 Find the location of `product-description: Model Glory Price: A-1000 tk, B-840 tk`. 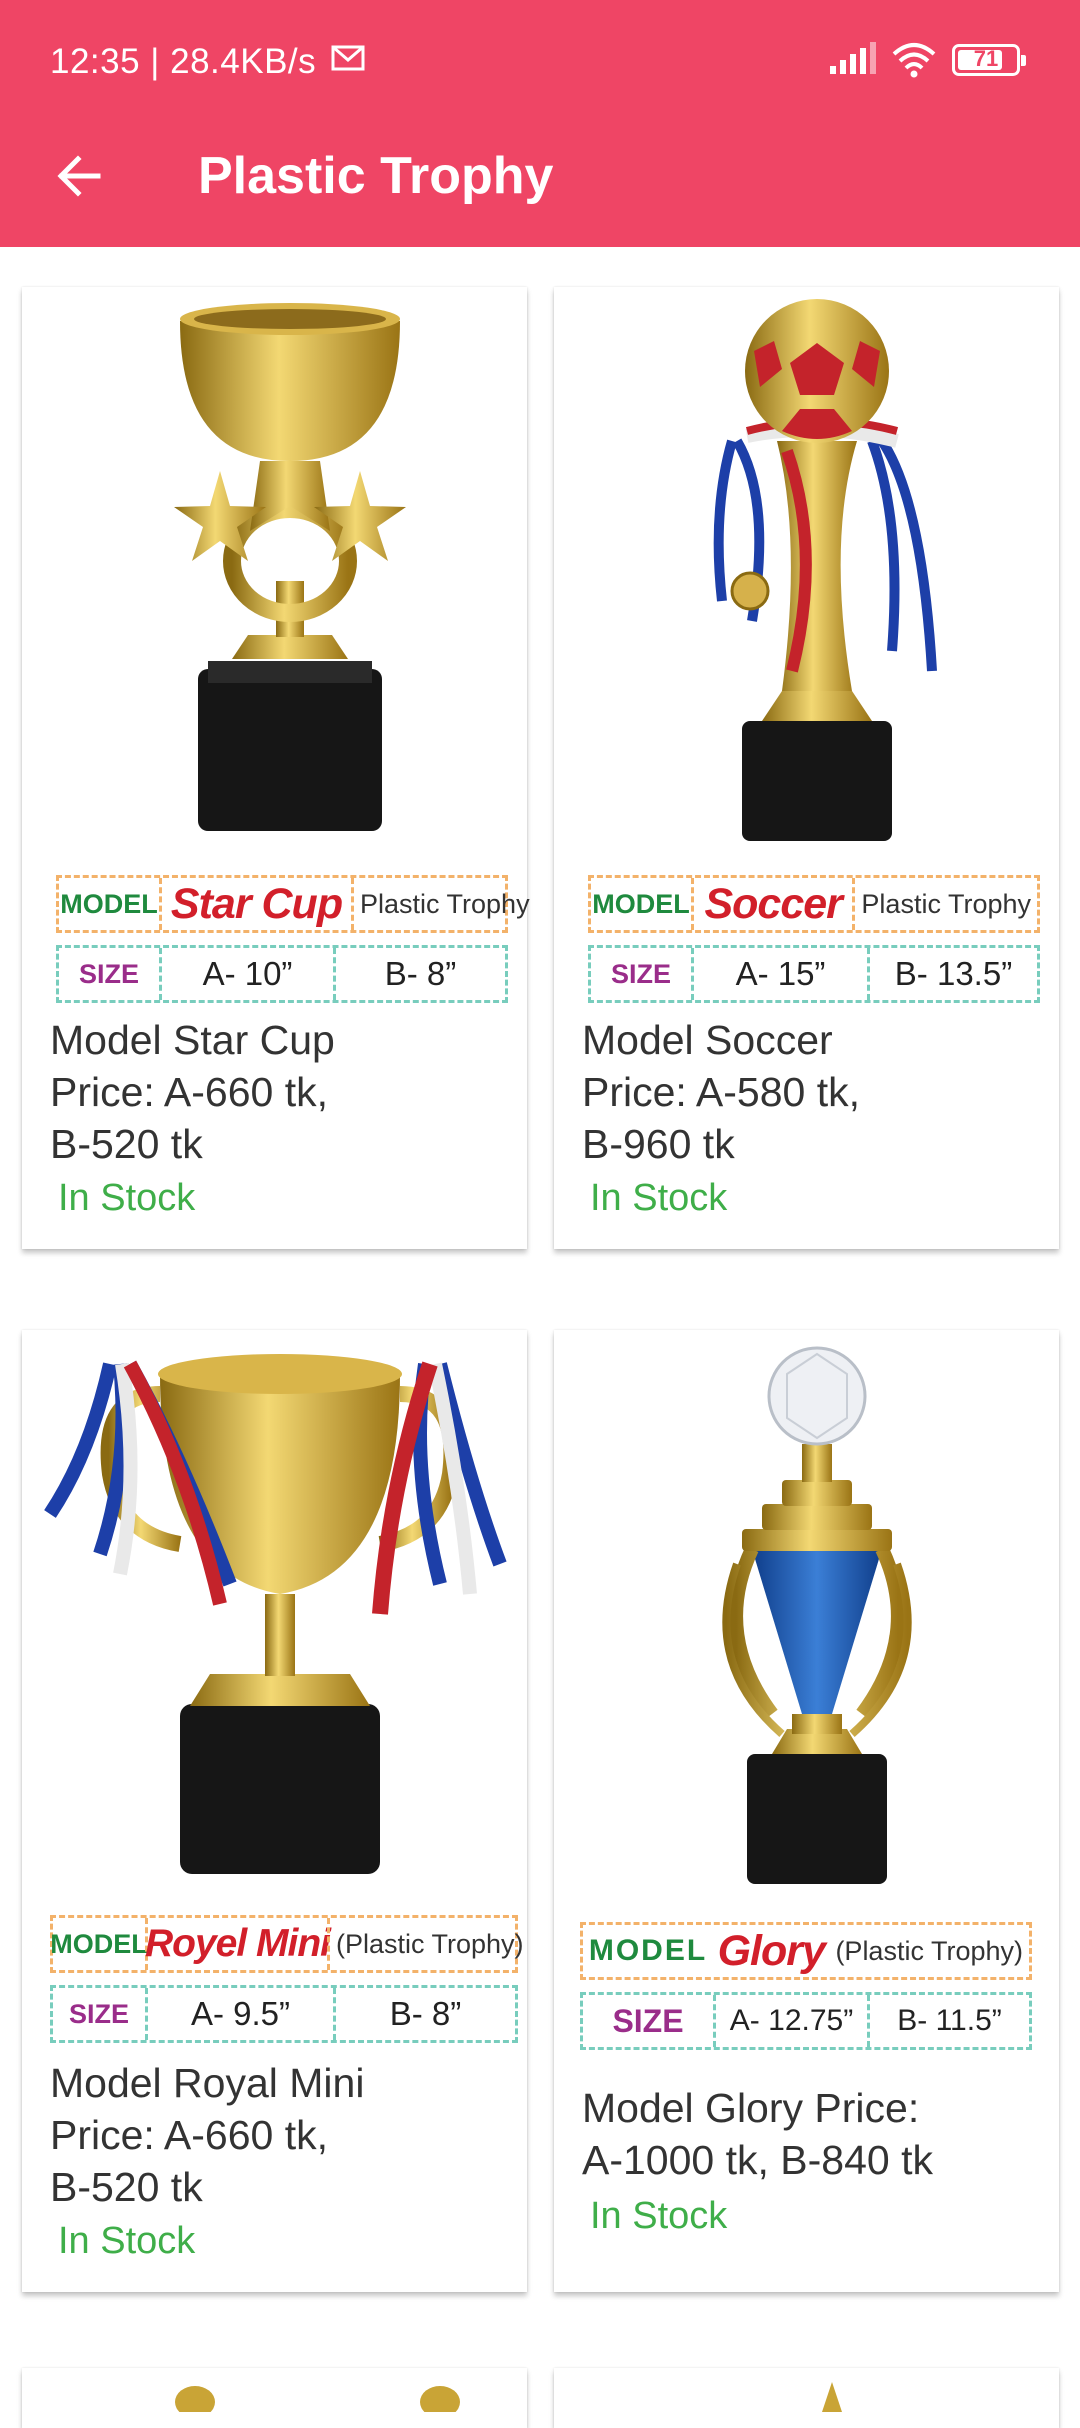

product-description: Model Glory Price: A-1000 tk, B-840 tk is located at coordinates (822, 2134).